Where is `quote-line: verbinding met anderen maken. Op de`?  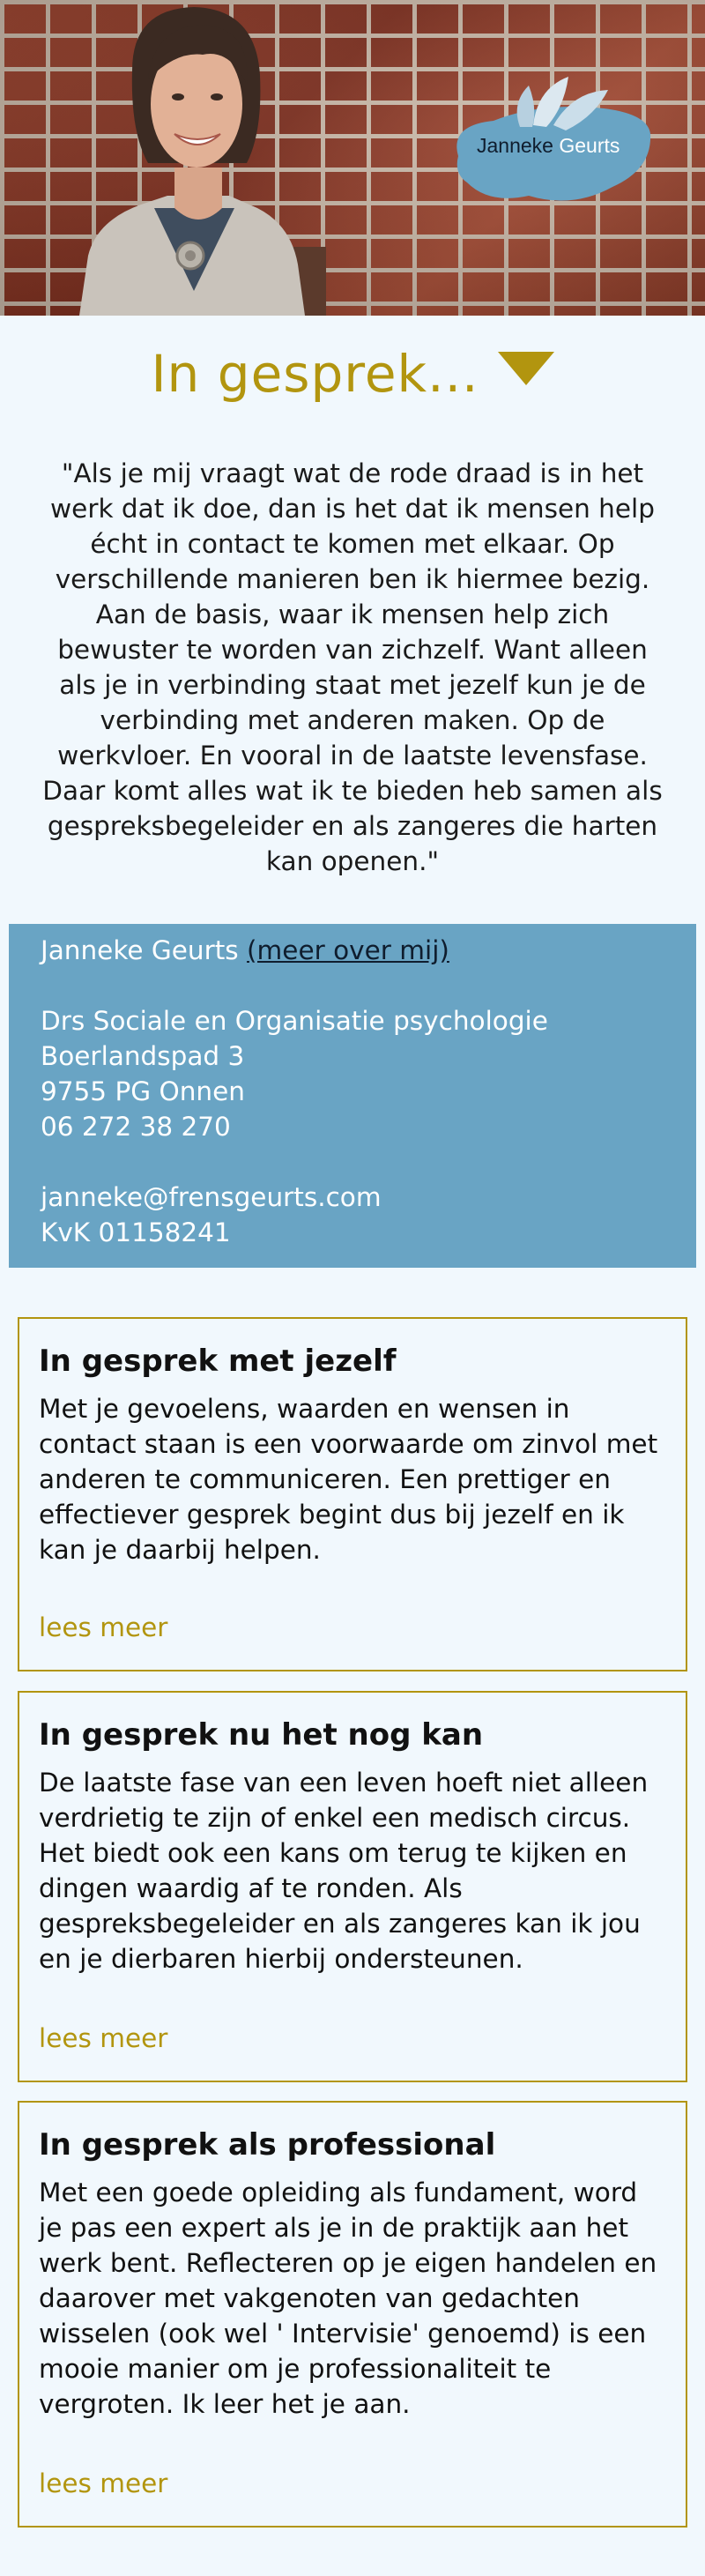 quote-line: verbinding met anderen maken. Op de is located at coordinates (353, 720).